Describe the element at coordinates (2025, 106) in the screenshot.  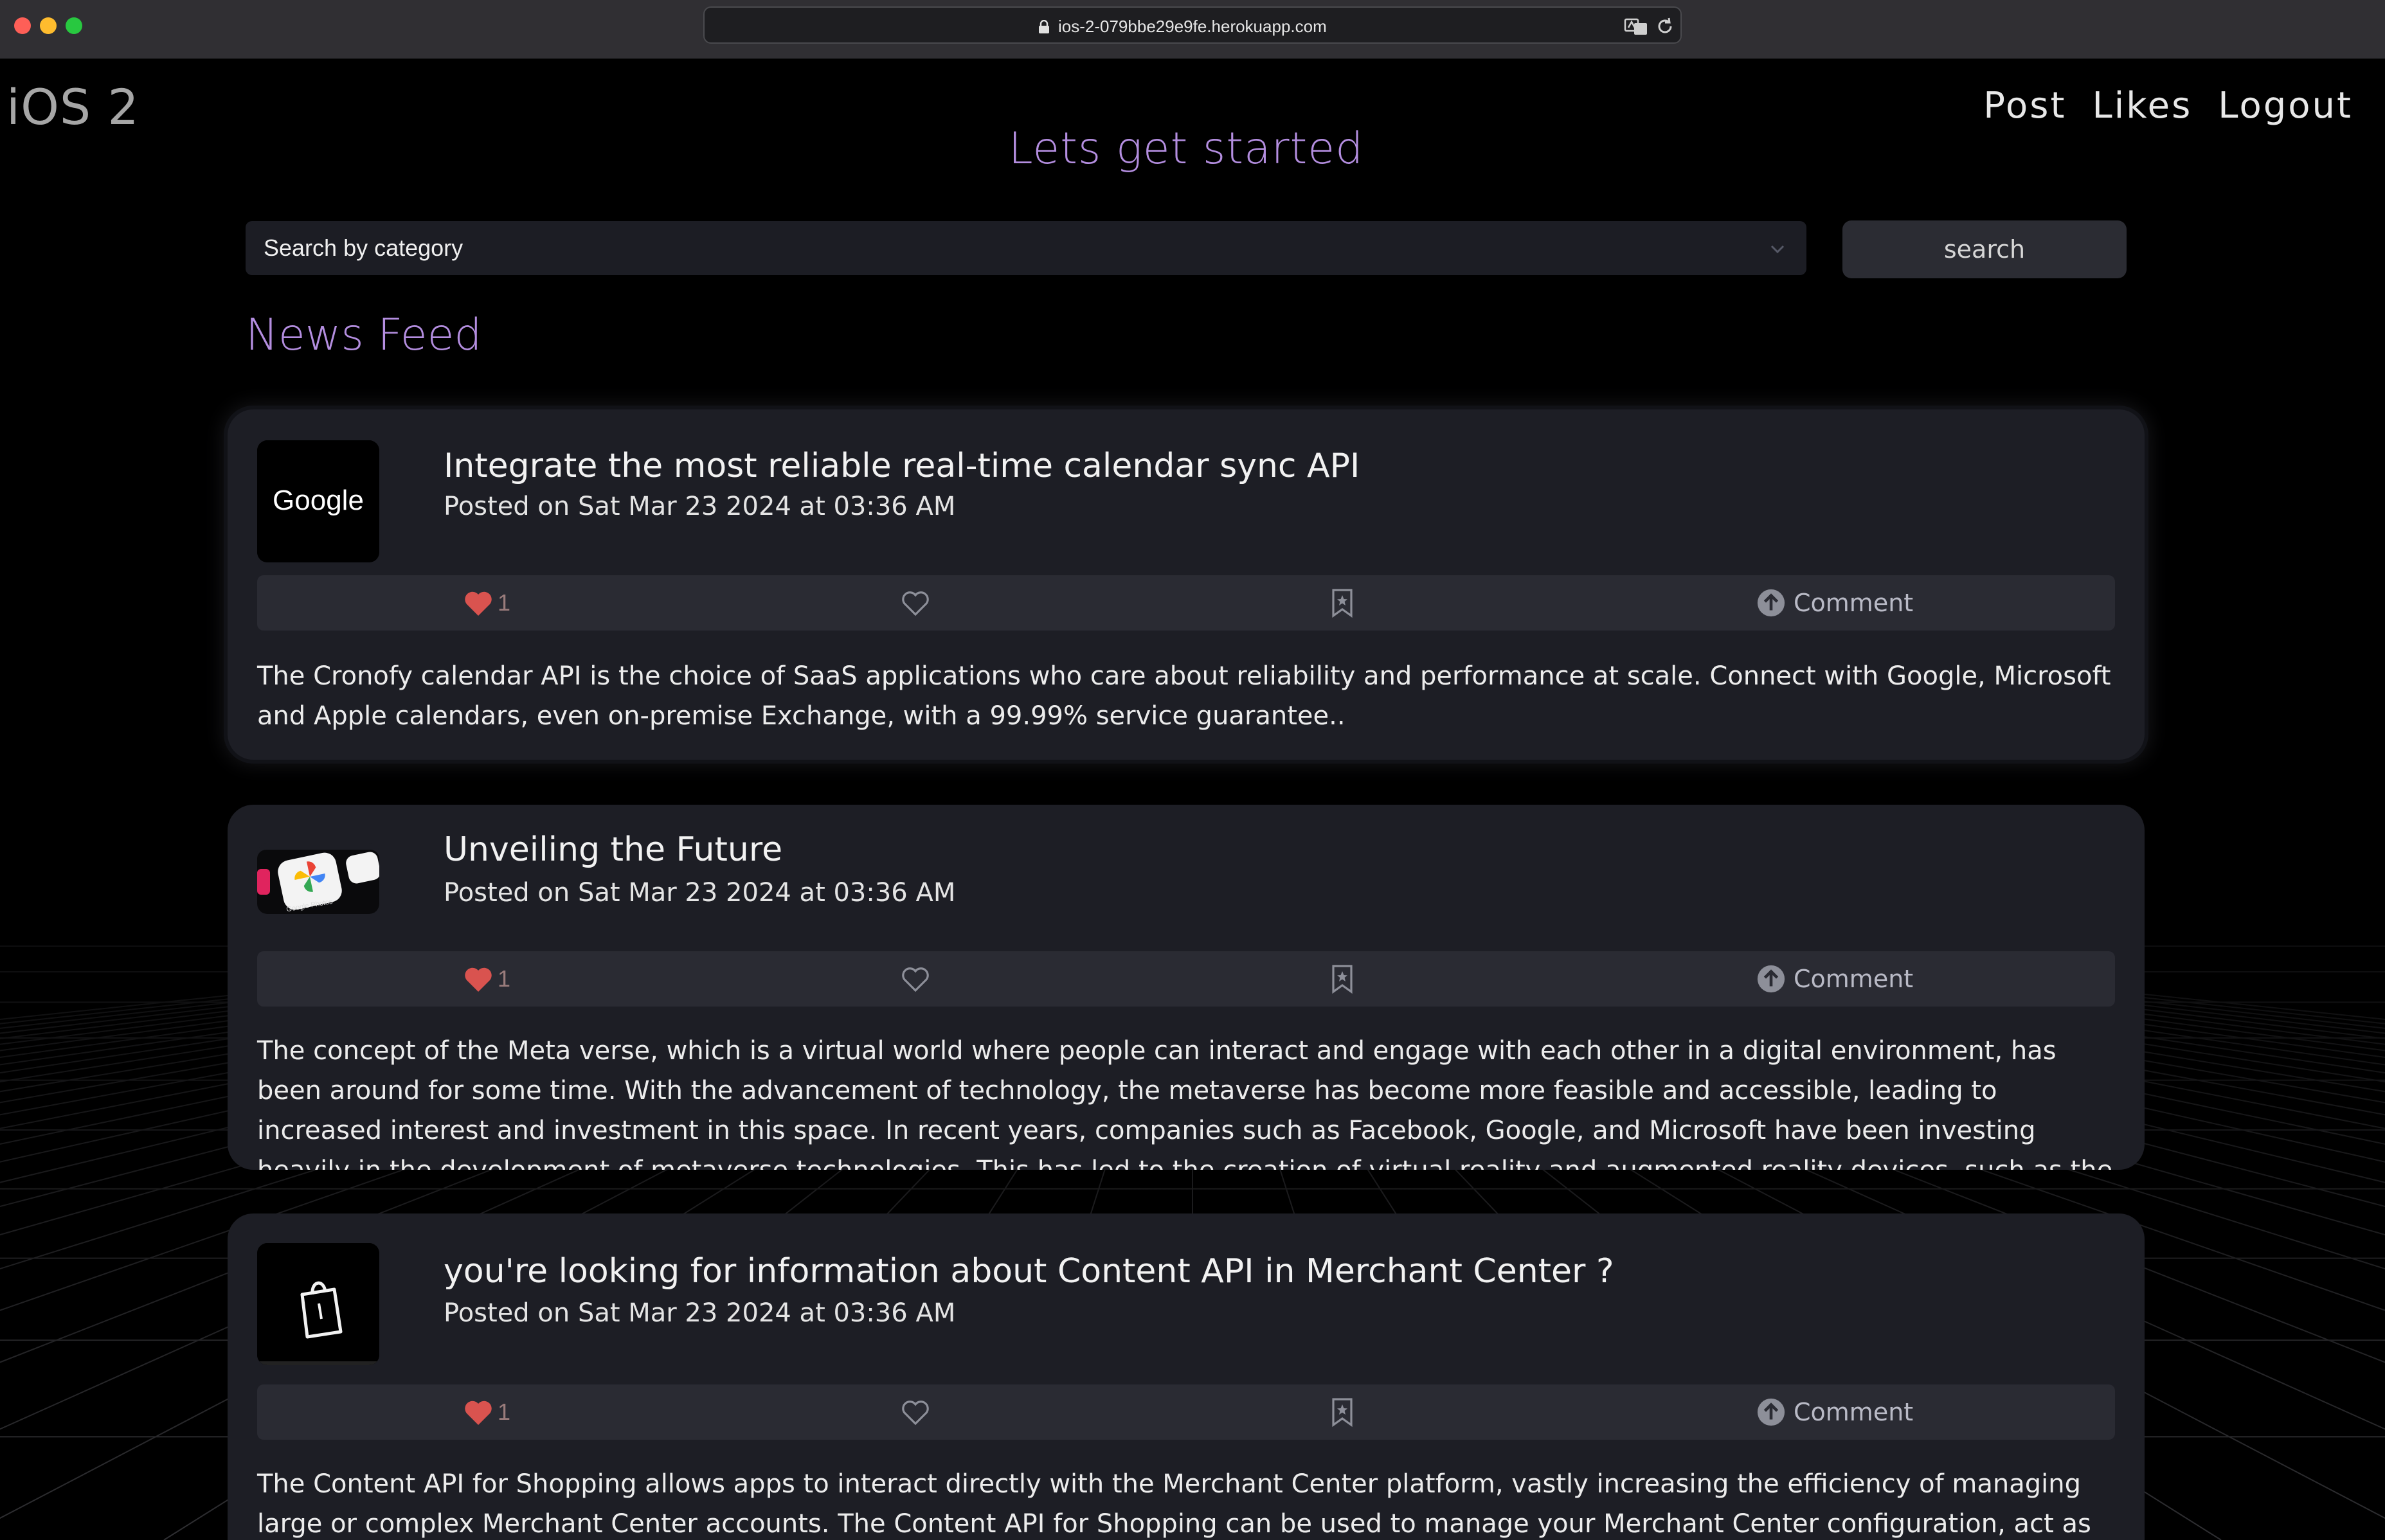
I see `nav-post-link: Post` at that location.